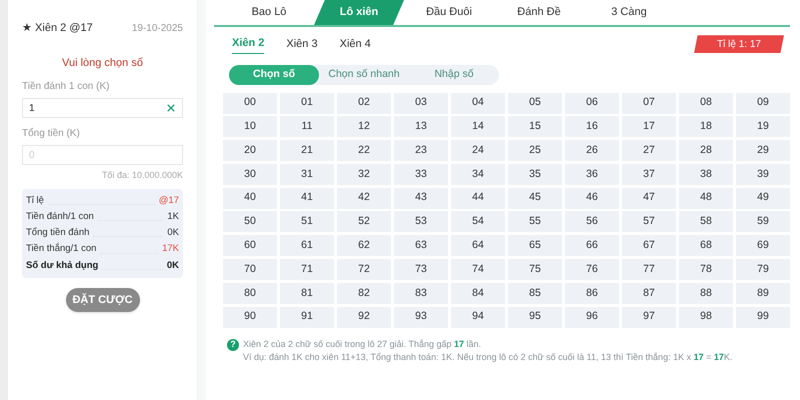 The width and height of the screenshot is (800, 400). What do you see at coordinates (478, 293) in the screenshot?
I see `number-cell: 84` at bounding box center [478, 293].